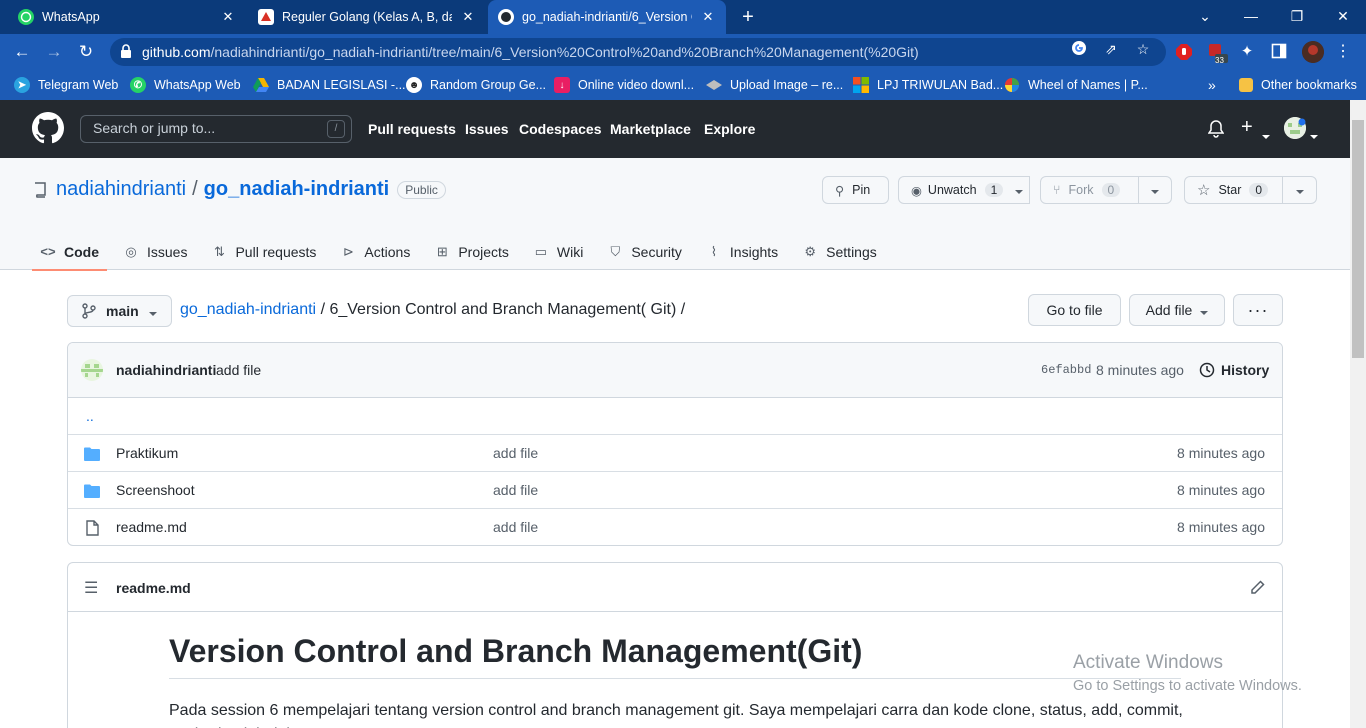 This screenshot has height=728, width=1366. I want to click on file-row: Screenshoot add file 8 minutes ago, so click(675, 490).